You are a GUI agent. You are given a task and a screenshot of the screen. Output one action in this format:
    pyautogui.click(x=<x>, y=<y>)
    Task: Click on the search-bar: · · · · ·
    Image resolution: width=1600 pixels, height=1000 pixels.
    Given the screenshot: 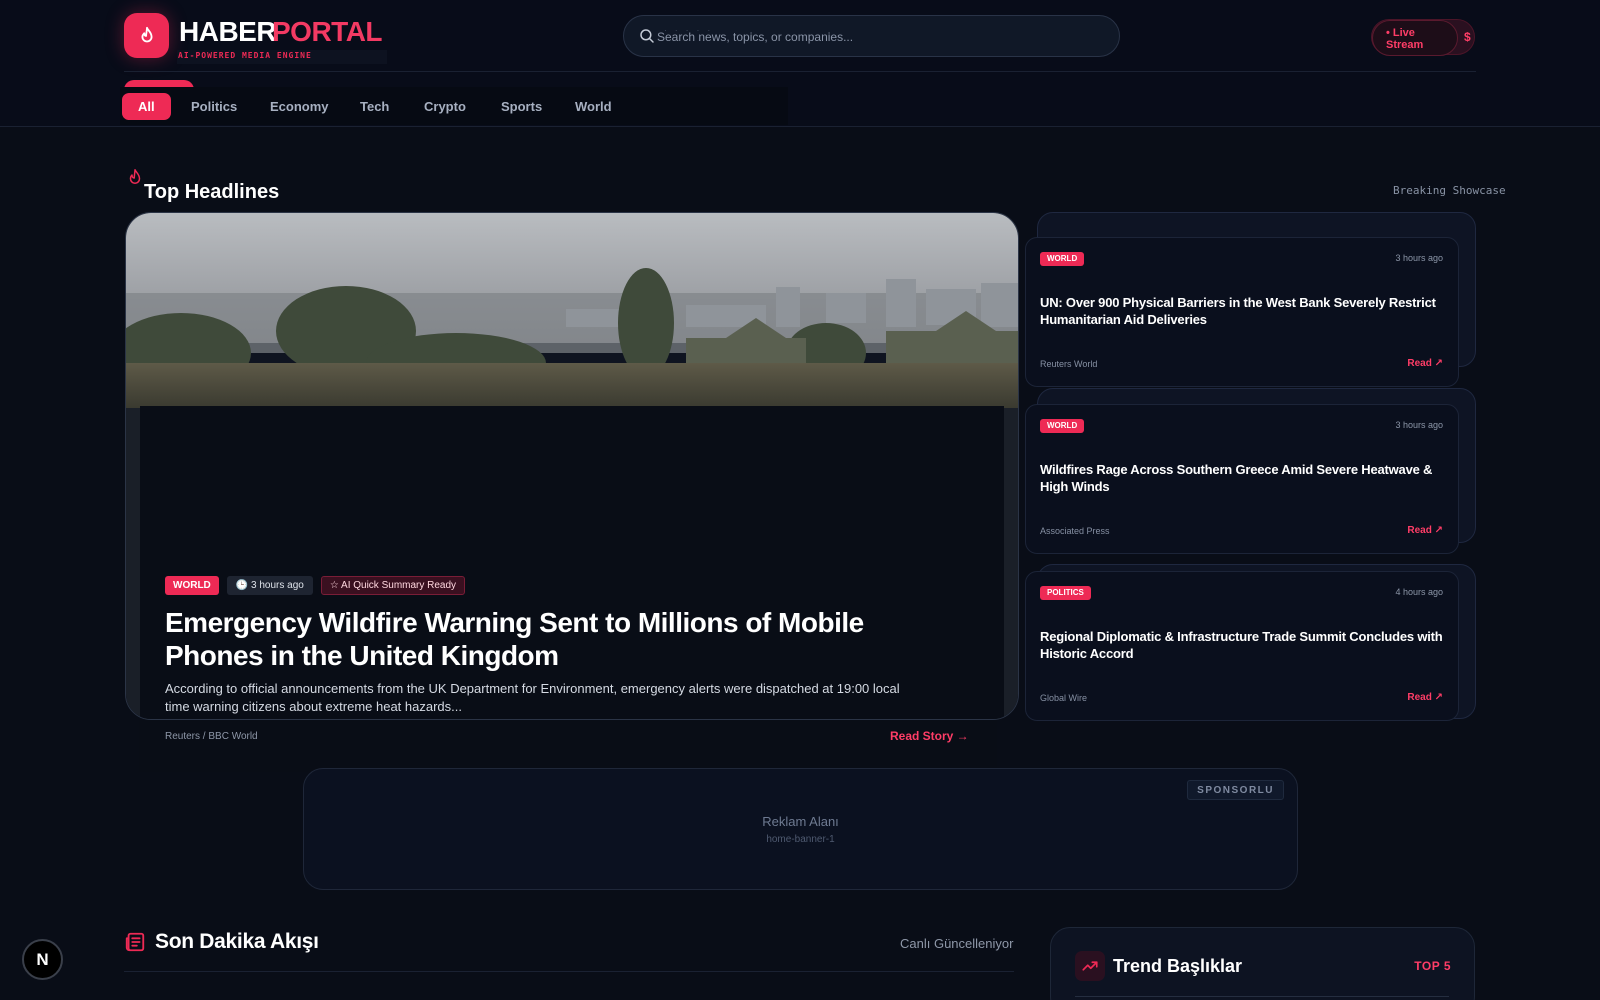 What is the action you would take?
    pyautogui.click(x=871, y=36)
    